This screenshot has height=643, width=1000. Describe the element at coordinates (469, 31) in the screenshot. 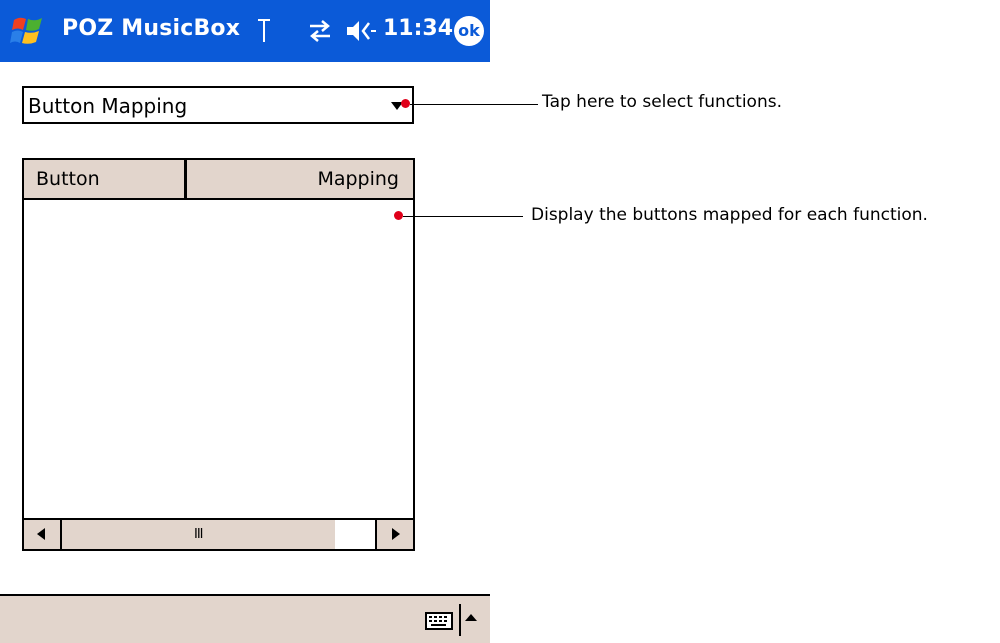

I see `ok-button: ok` at that location.